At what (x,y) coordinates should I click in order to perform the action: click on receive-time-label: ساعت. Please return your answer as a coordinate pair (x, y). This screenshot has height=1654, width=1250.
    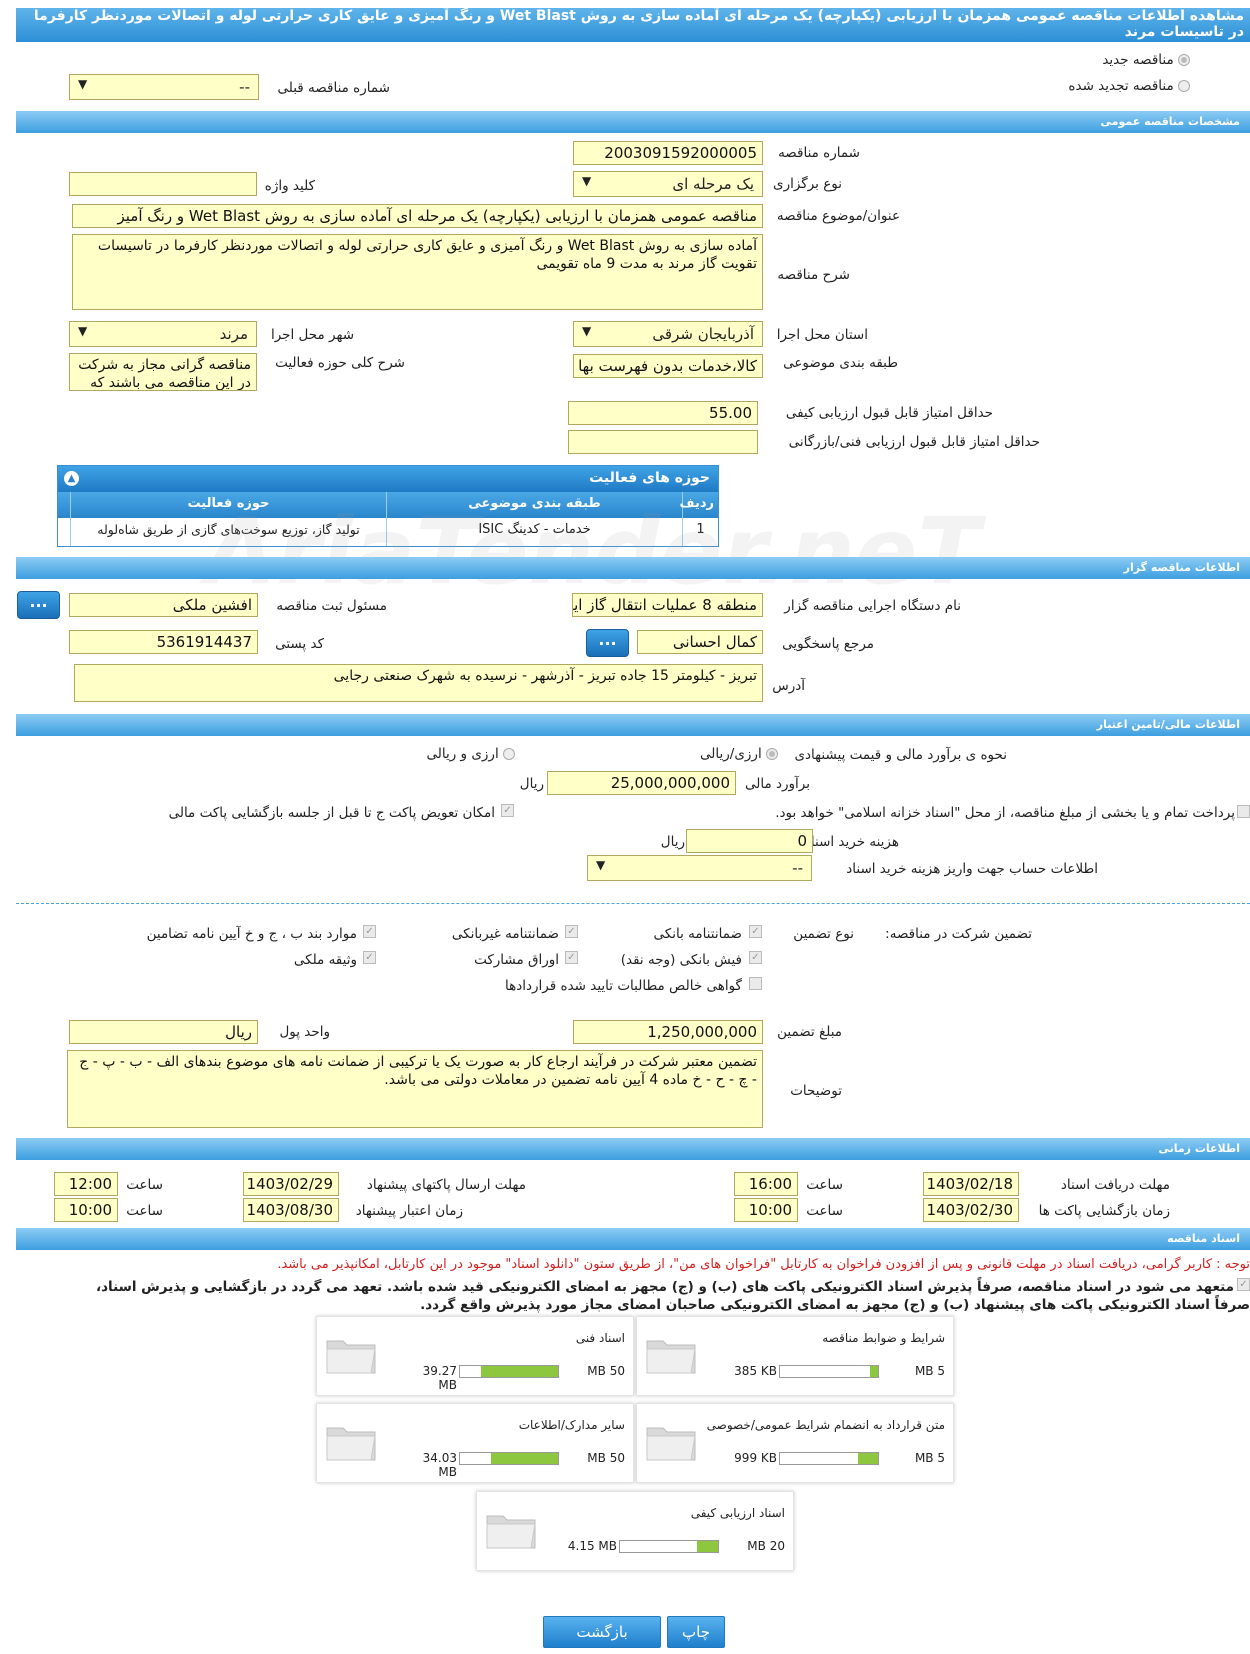
    Looking at the image, I should click on (824, 1185).